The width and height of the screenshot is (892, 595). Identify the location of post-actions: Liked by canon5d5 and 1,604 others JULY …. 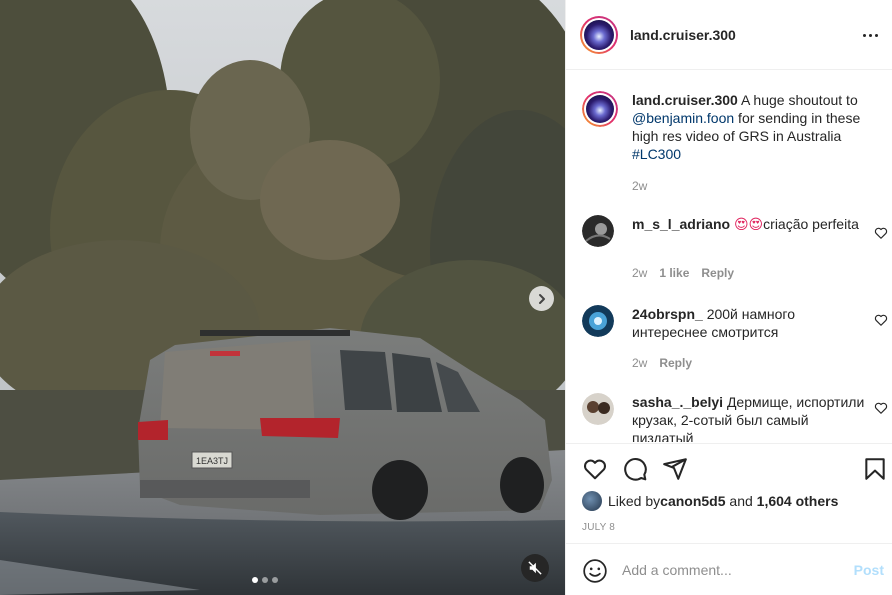
(729, 493).